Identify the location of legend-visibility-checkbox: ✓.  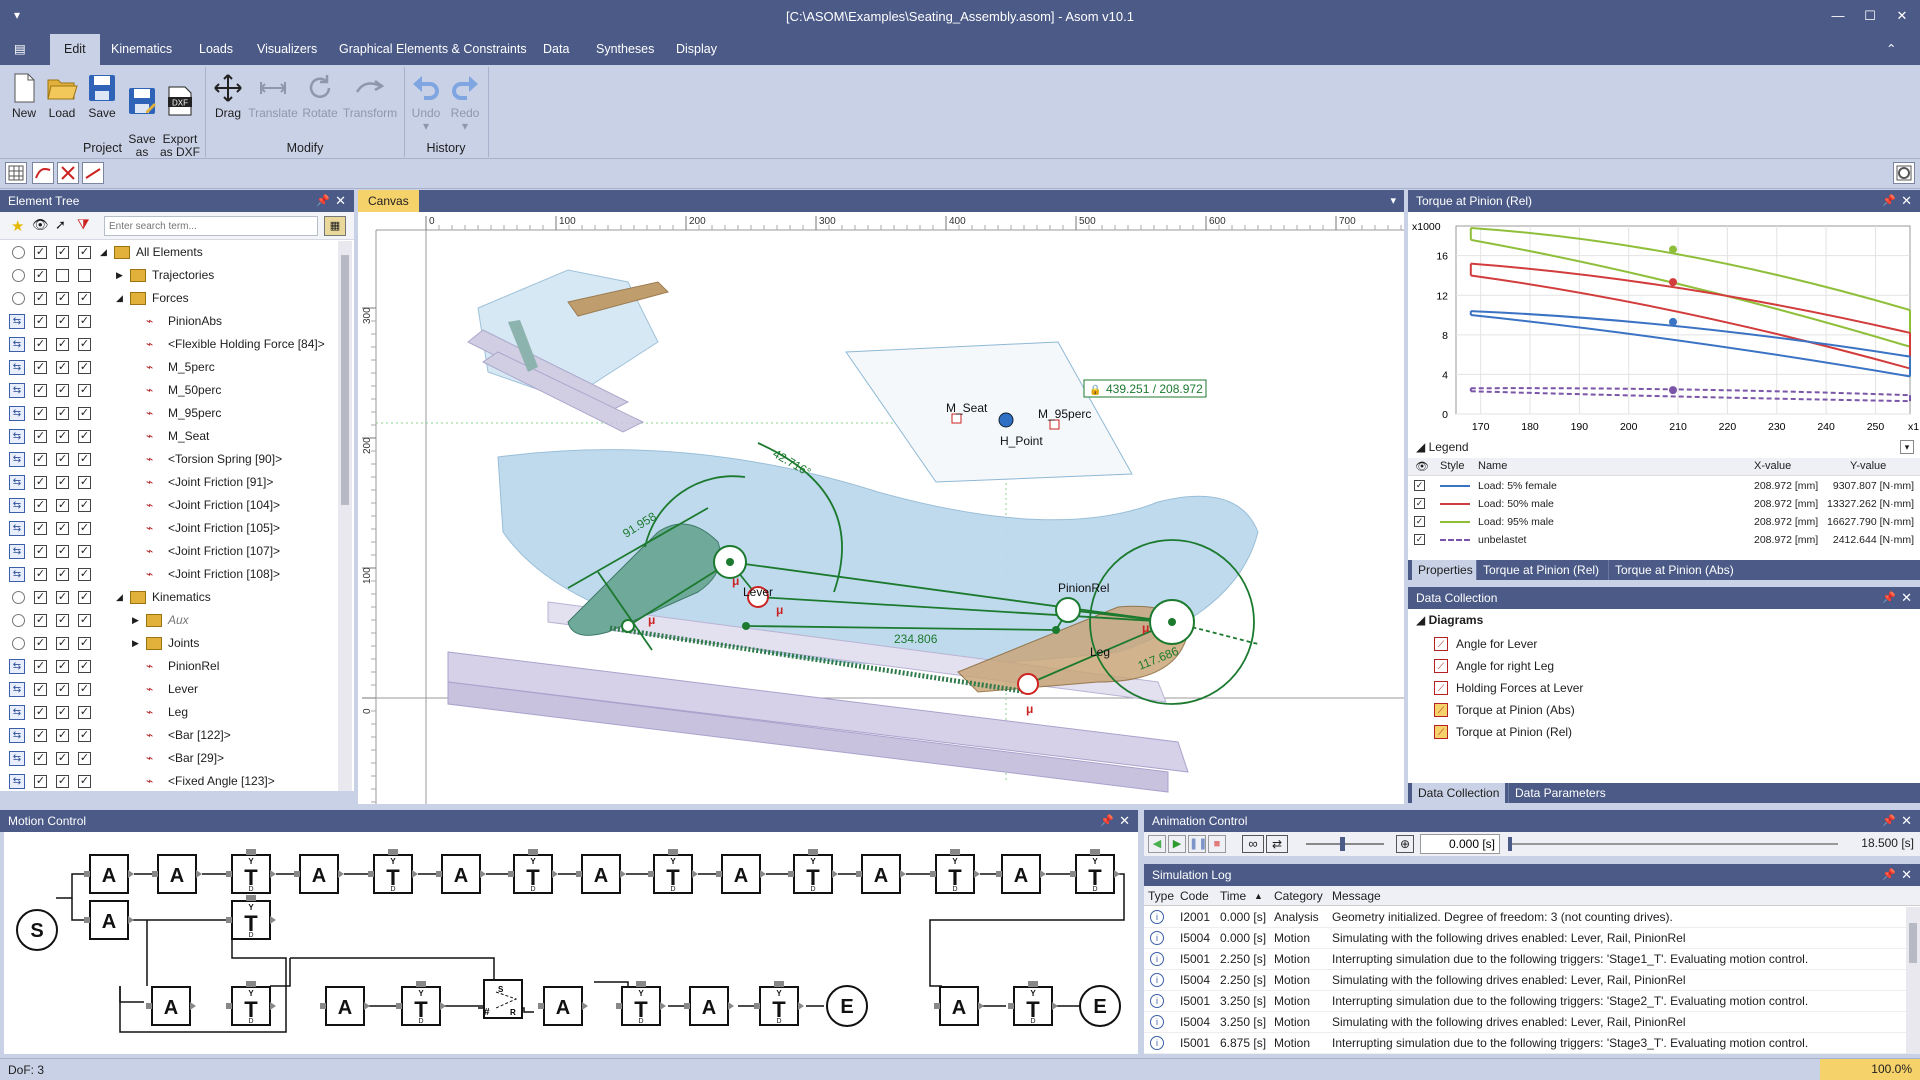
(1419, 521).